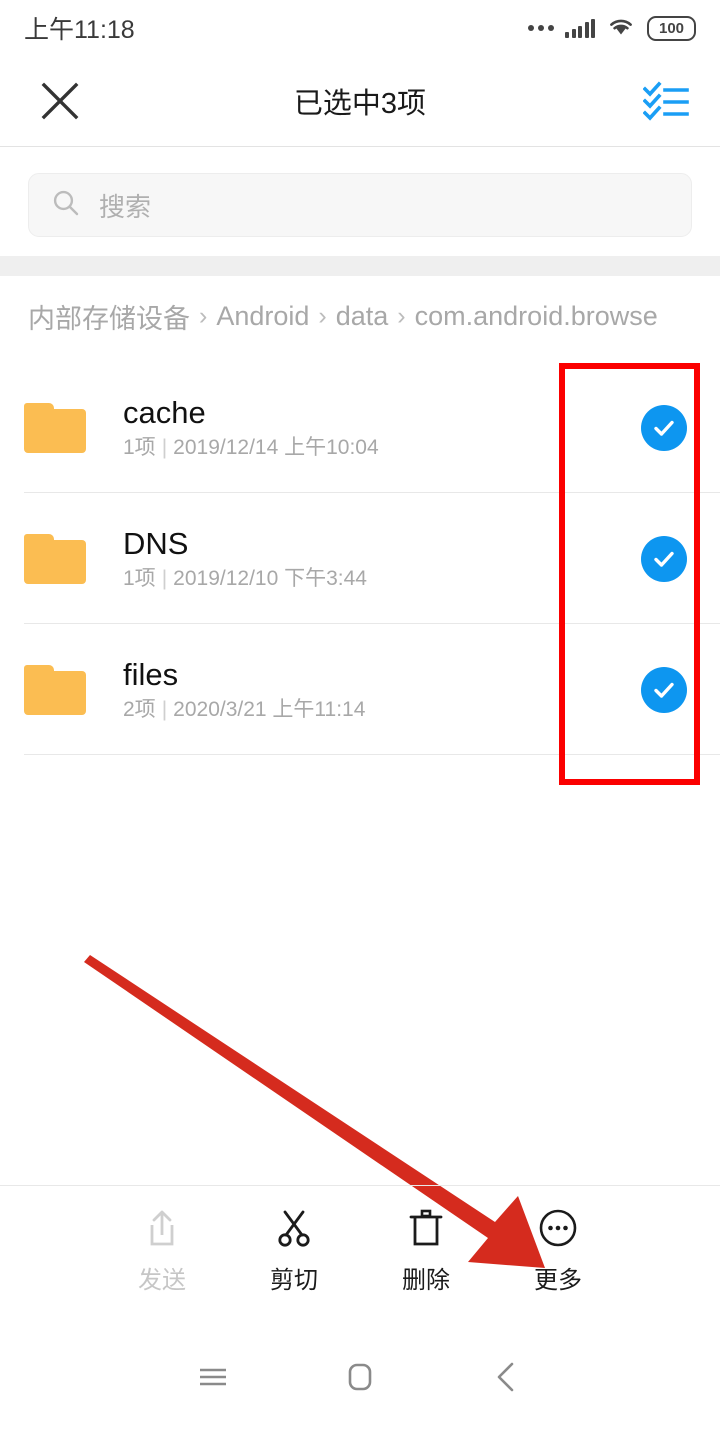  I want to click on more-label: 更多, so click(558, 1280).